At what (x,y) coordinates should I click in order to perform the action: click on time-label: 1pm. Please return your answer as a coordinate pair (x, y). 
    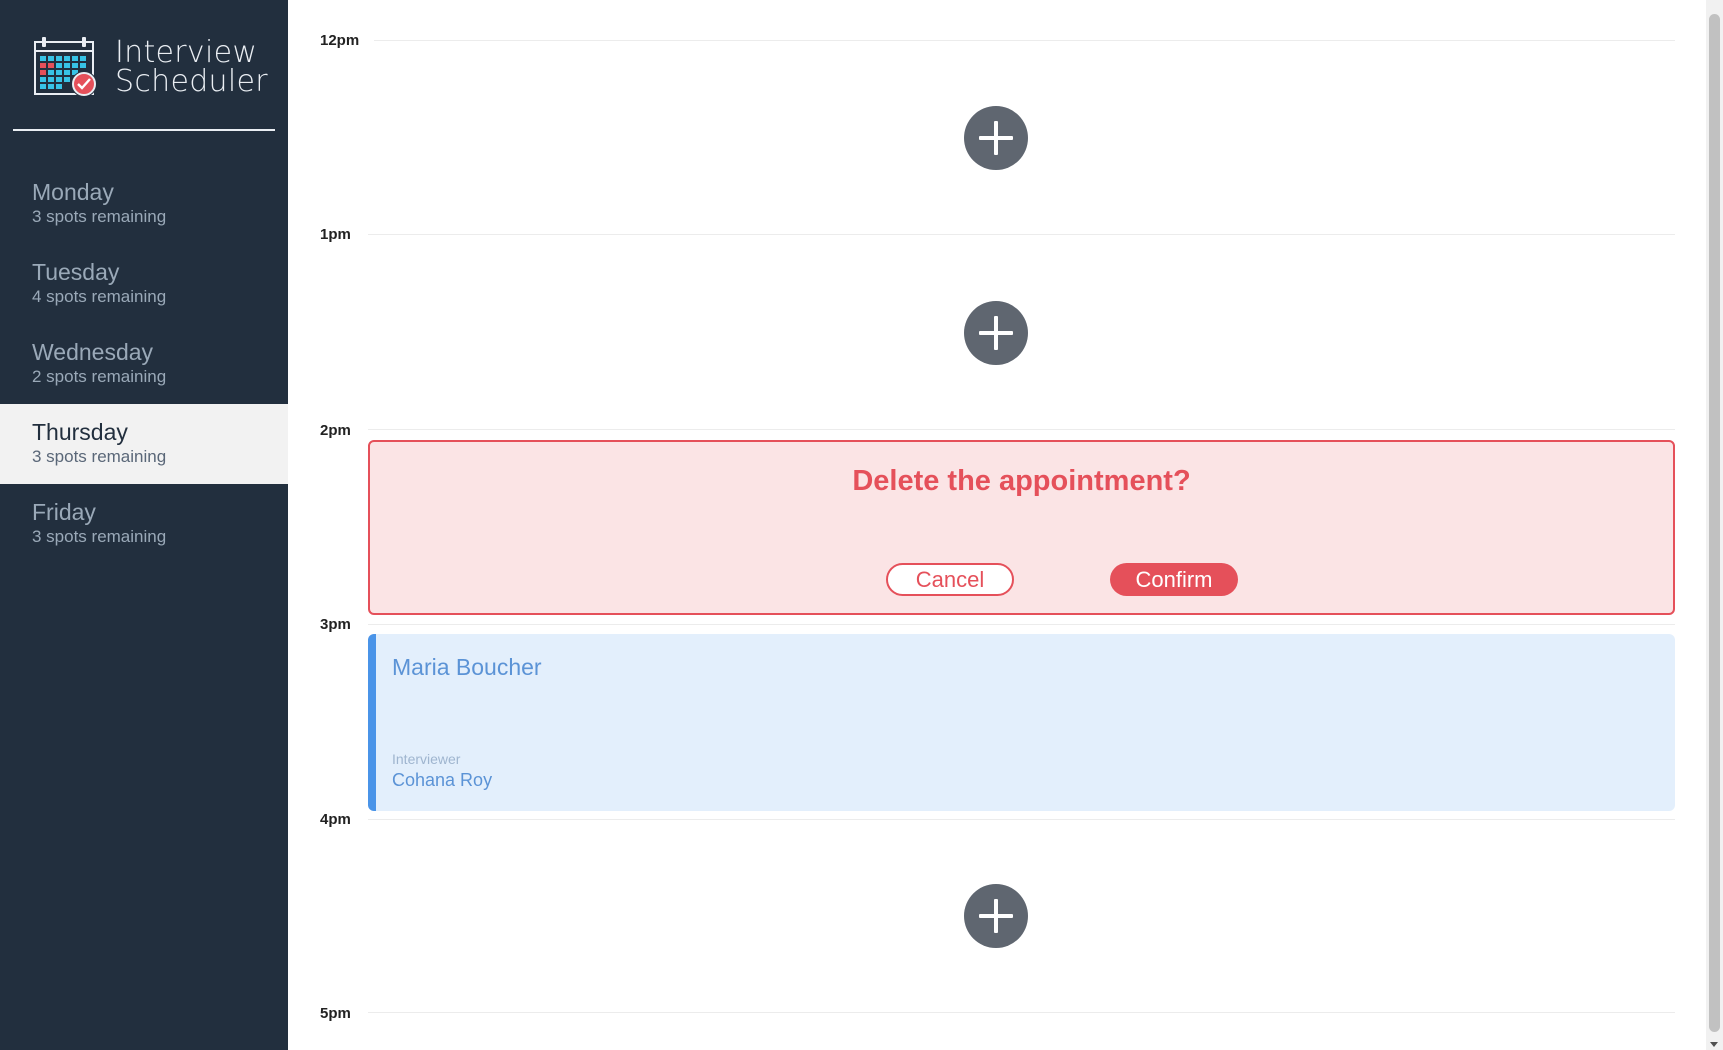
    Looking at the image, I should click on (335, 234).